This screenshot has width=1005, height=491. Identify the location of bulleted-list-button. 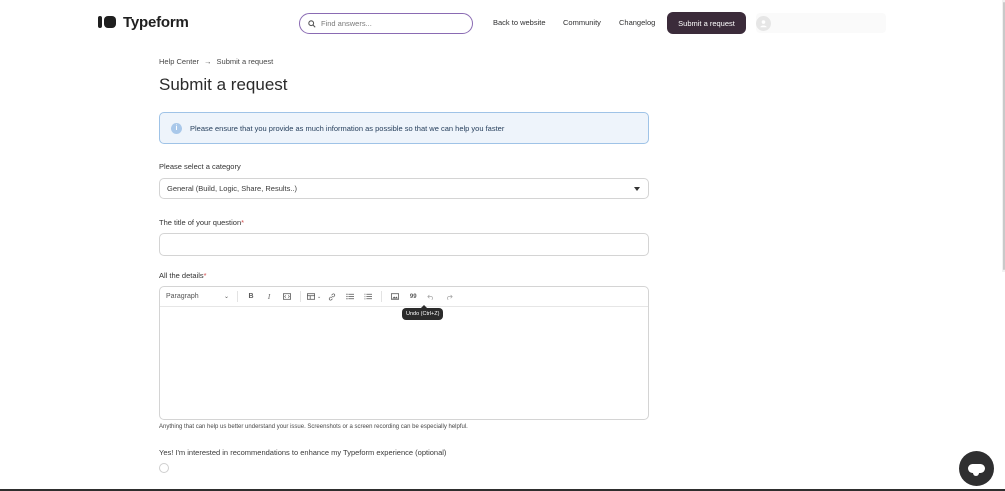
(350, 297).